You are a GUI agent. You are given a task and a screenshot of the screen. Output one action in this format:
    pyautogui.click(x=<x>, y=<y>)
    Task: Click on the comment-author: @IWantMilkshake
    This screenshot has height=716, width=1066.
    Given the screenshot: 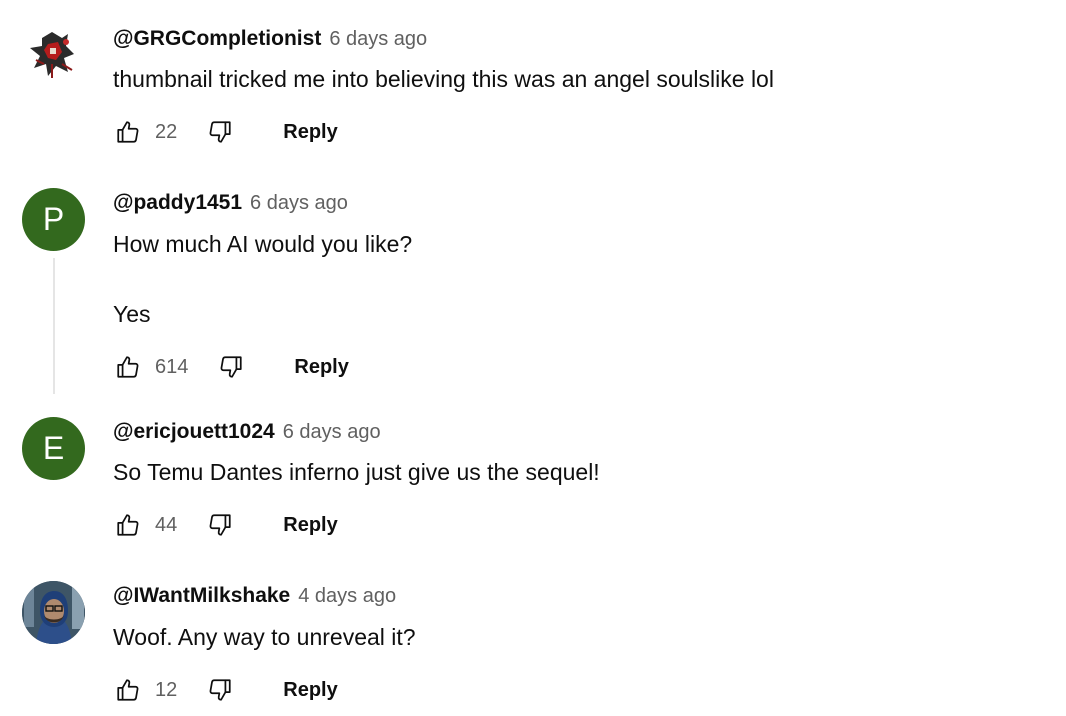 What is the action you would take?
    pyautogui.click(x=201, y=596)
    